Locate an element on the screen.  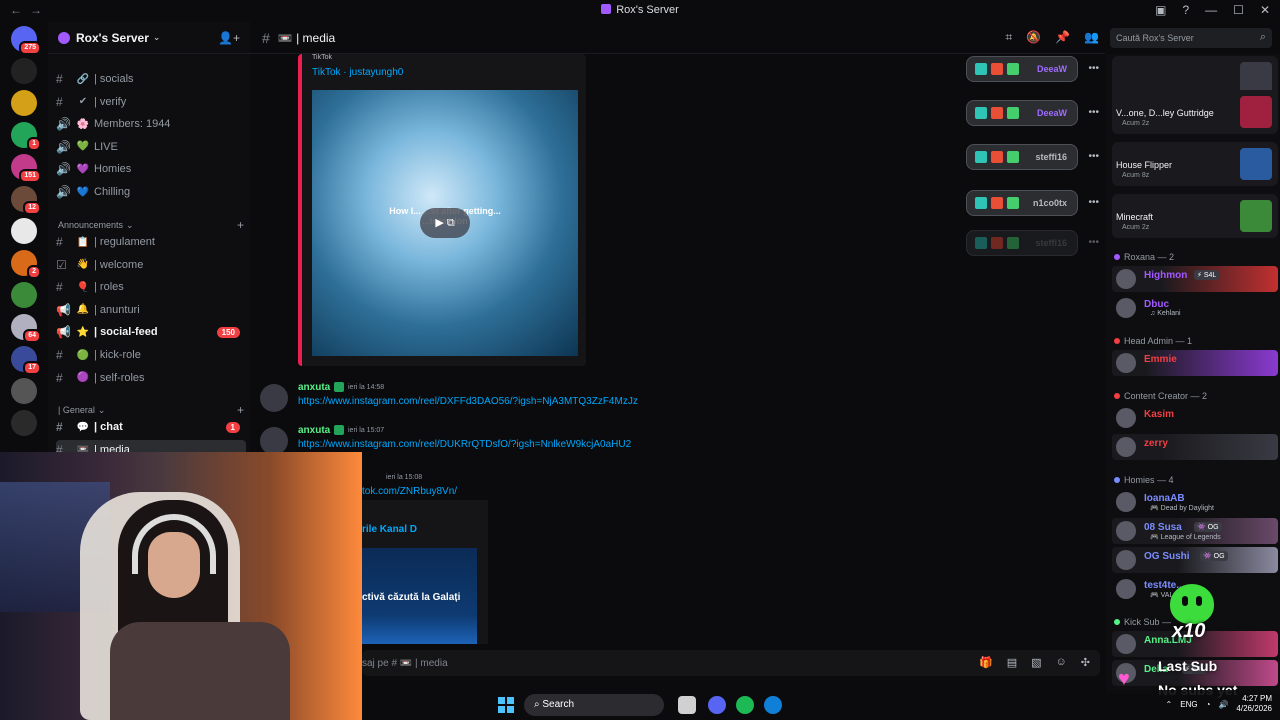
invite-people-icon: 👤+ is located at coordinates (229, 38).